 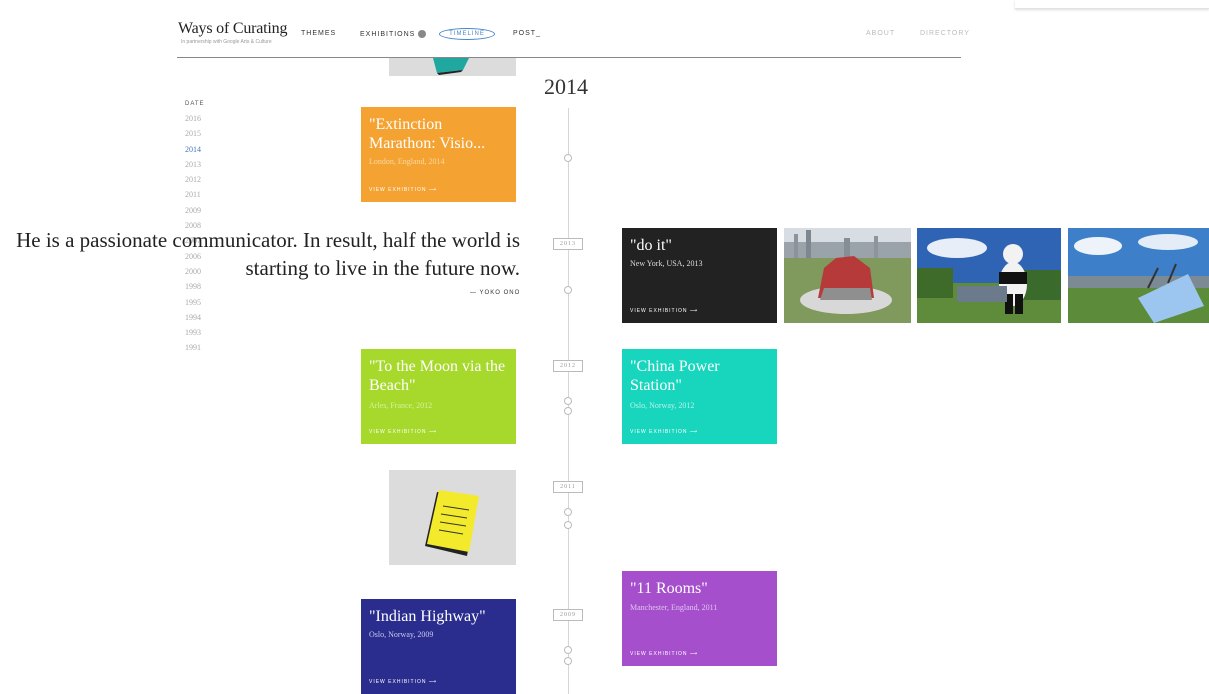 I want to click on card-title: "11 Rooms", so click(x=669, y=588).